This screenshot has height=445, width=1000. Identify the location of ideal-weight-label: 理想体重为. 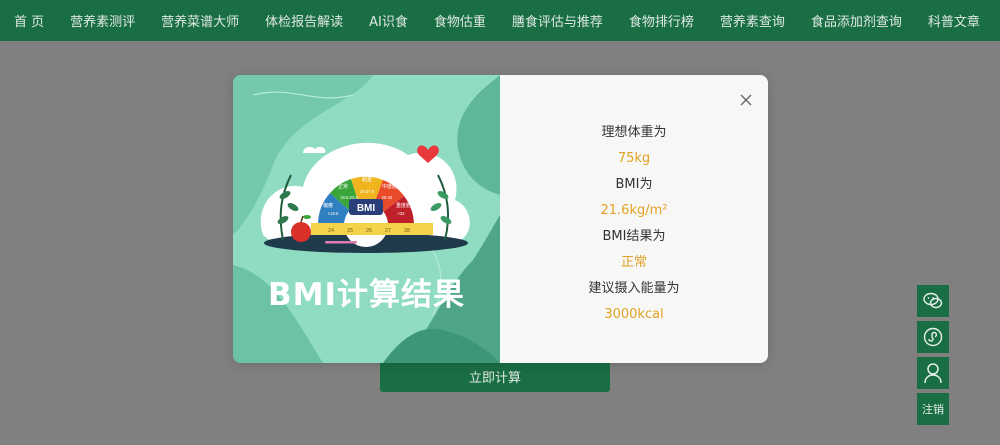
(634, 132).